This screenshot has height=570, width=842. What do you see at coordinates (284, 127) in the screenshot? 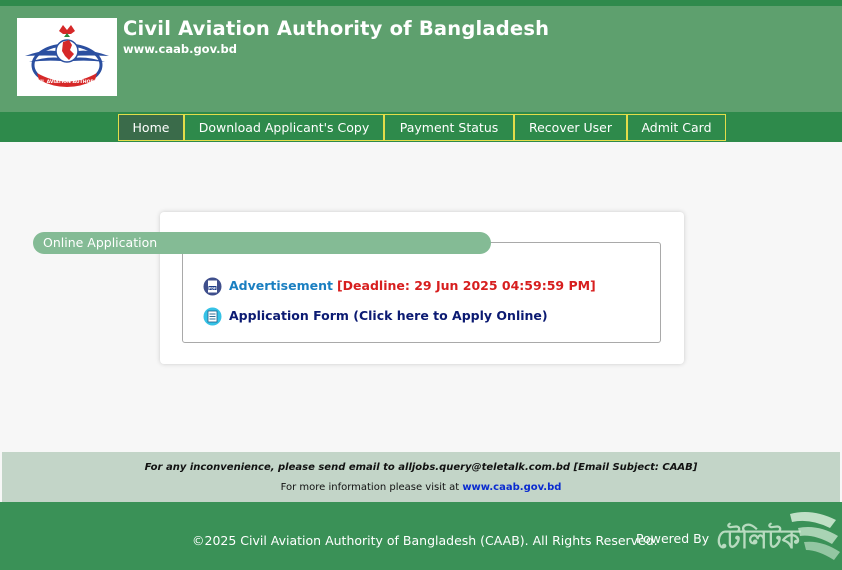
I see `nav-download-applicants-copy: Download Applicant's Copy` at bounding box center [284, 127].